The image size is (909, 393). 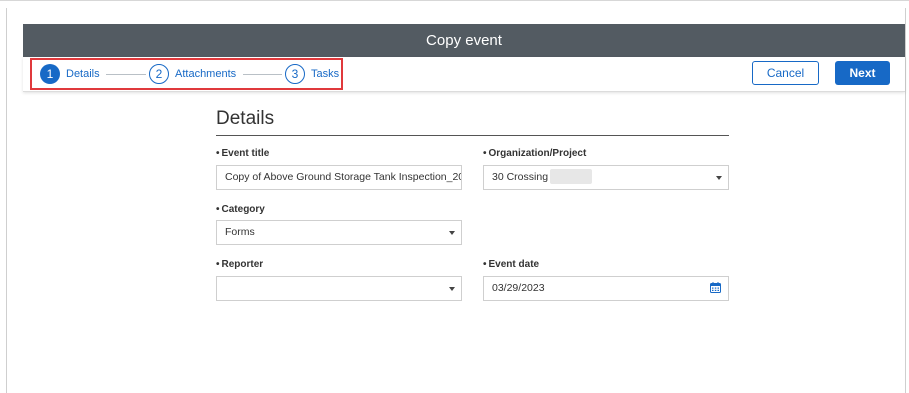 I want to click on event-date-label-text: Event date, so click(x=514, y=264).